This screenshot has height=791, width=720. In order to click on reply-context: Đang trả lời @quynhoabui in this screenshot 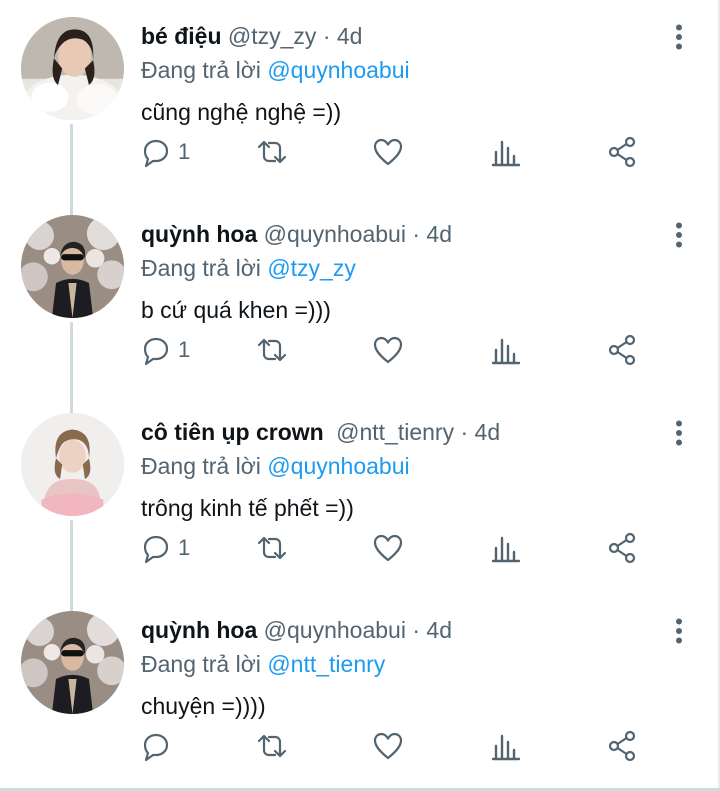, I will do `click(275, 70)`.